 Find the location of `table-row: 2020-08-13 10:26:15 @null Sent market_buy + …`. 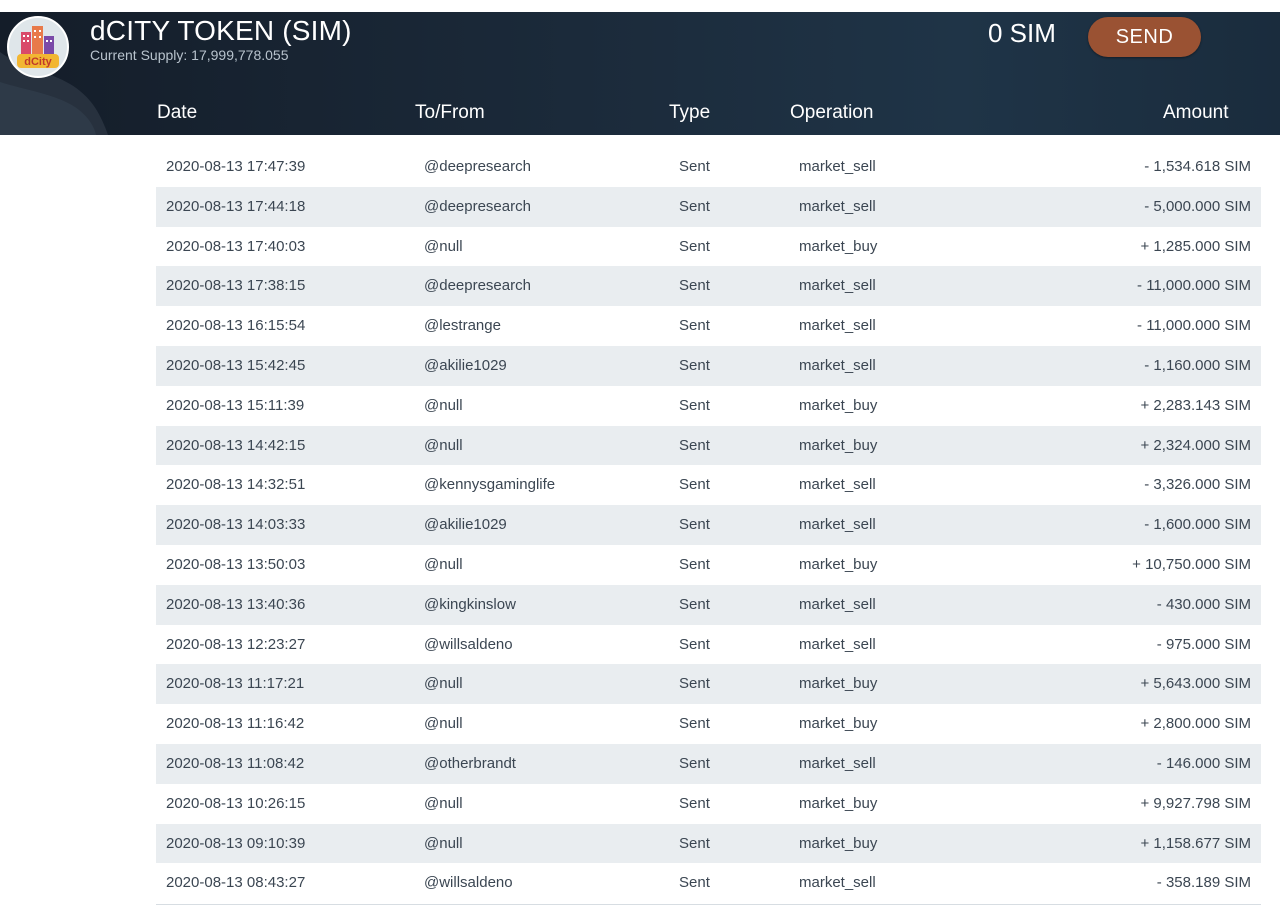

table-row: 2020-08-13 10:26:15 @null Sent market_buy + … is located at coordinates (708, 804).